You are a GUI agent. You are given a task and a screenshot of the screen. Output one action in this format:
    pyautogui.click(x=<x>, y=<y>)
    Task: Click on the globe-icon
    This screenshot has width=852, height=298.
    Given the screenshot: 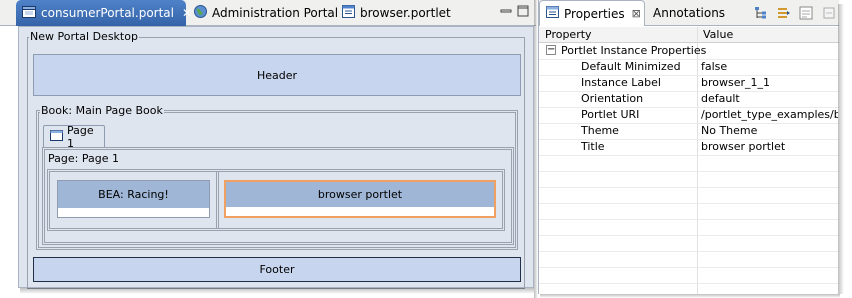 What is the action you would take?
    pyautogui.click(x=200, y=13)
    